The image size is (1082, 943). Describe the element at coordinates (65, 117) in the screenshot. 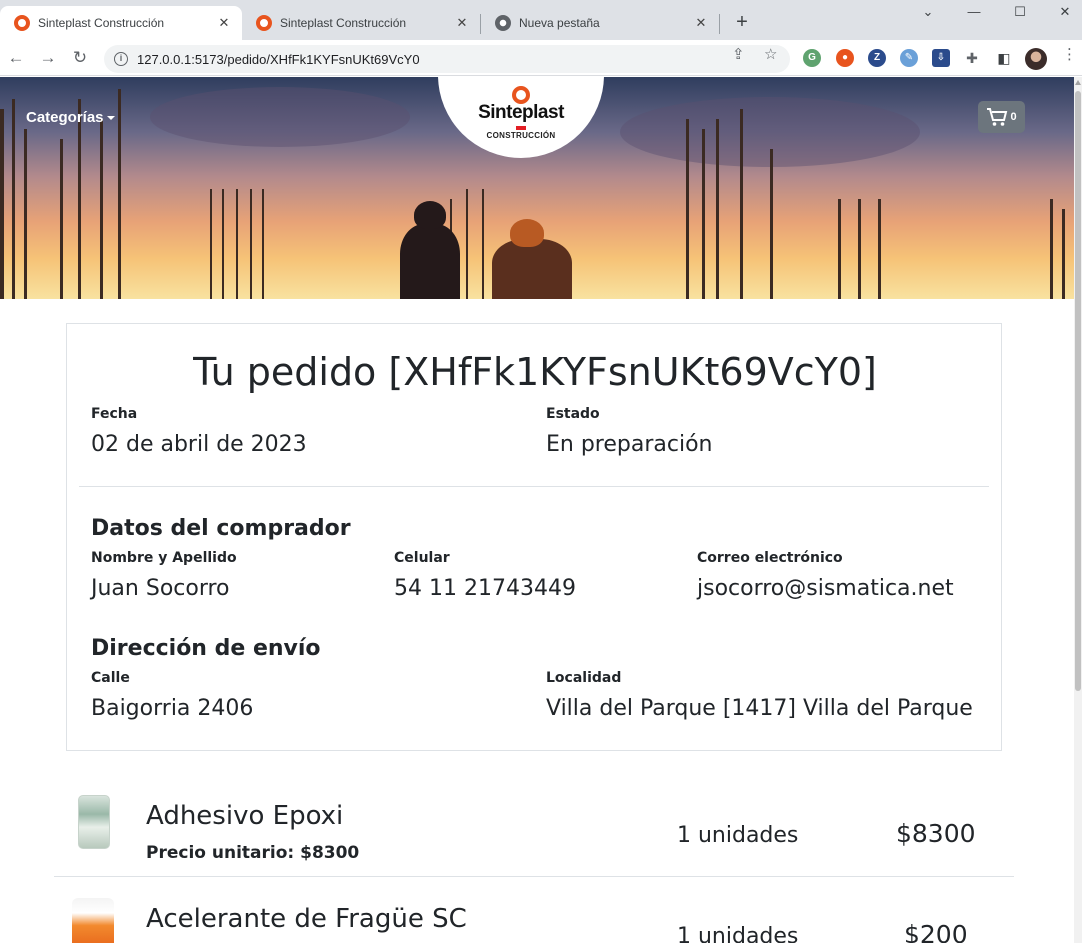

I see `categories-label: Categorías` at that location.